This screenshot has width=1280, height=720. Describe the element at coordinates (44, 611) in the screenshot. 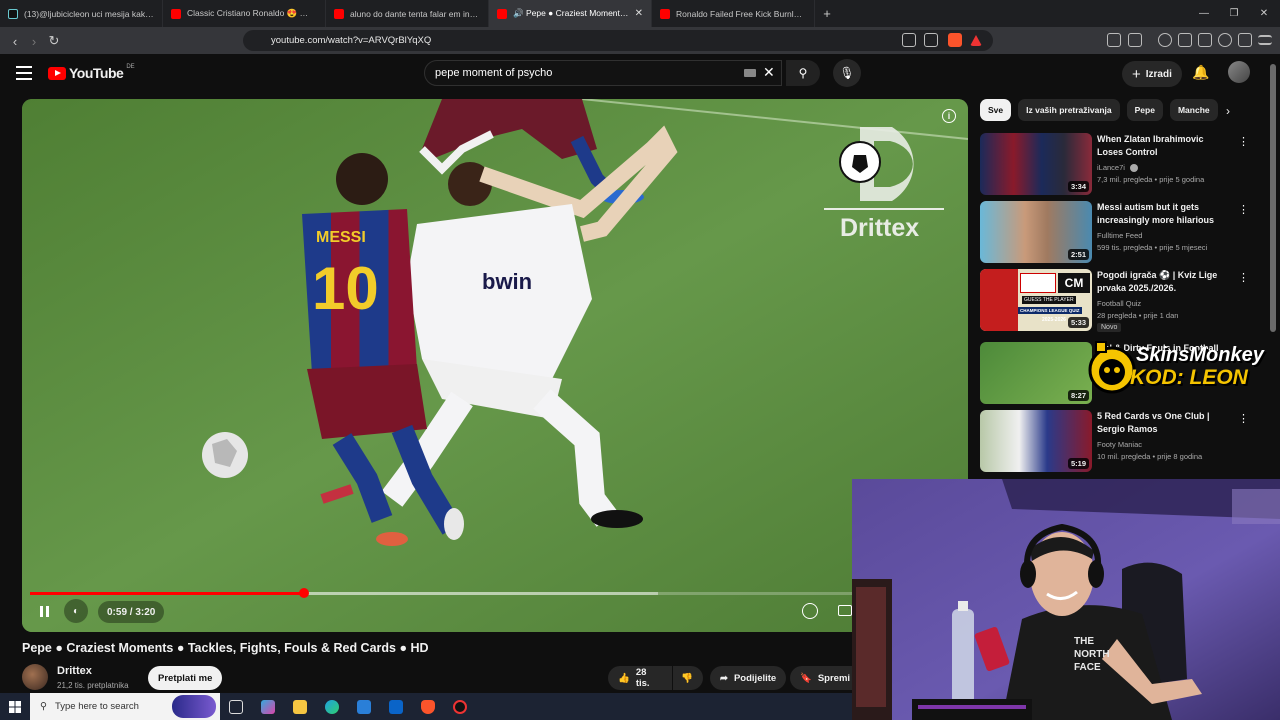

I see `pause-button` at that location.